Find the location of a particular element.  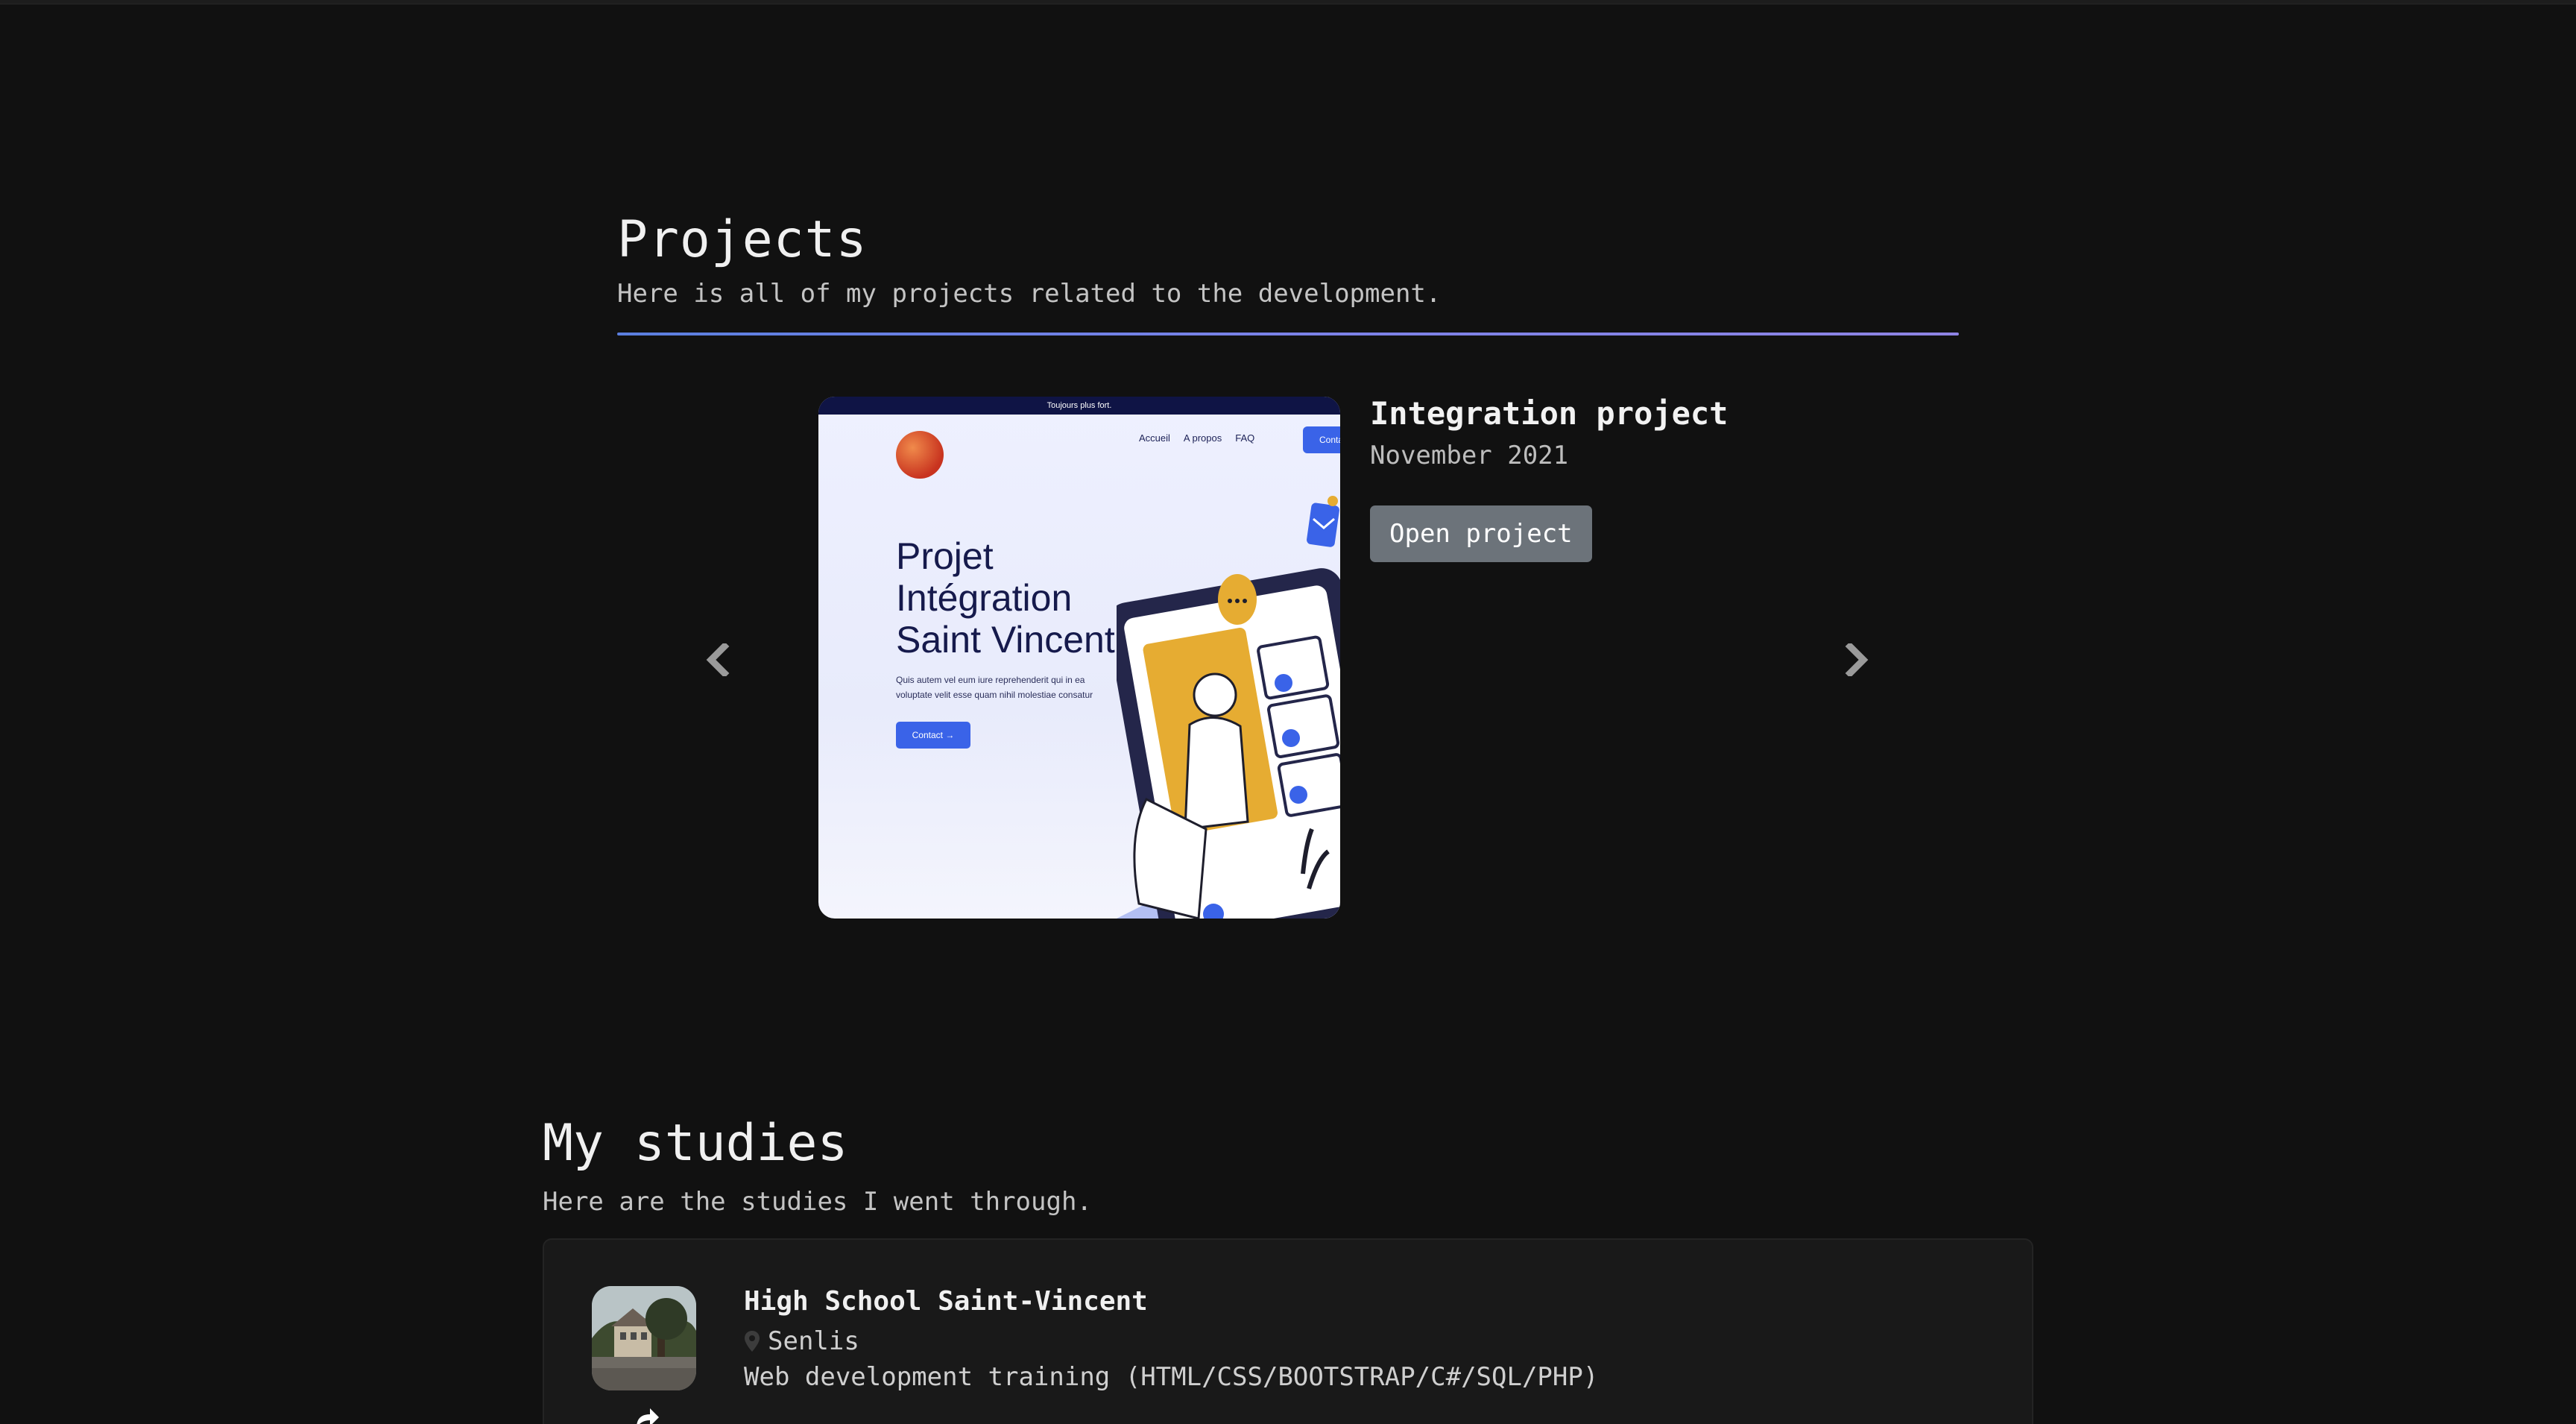

screenshot-hero-line: Saint Vincent is located at coordinates (1005, 640).